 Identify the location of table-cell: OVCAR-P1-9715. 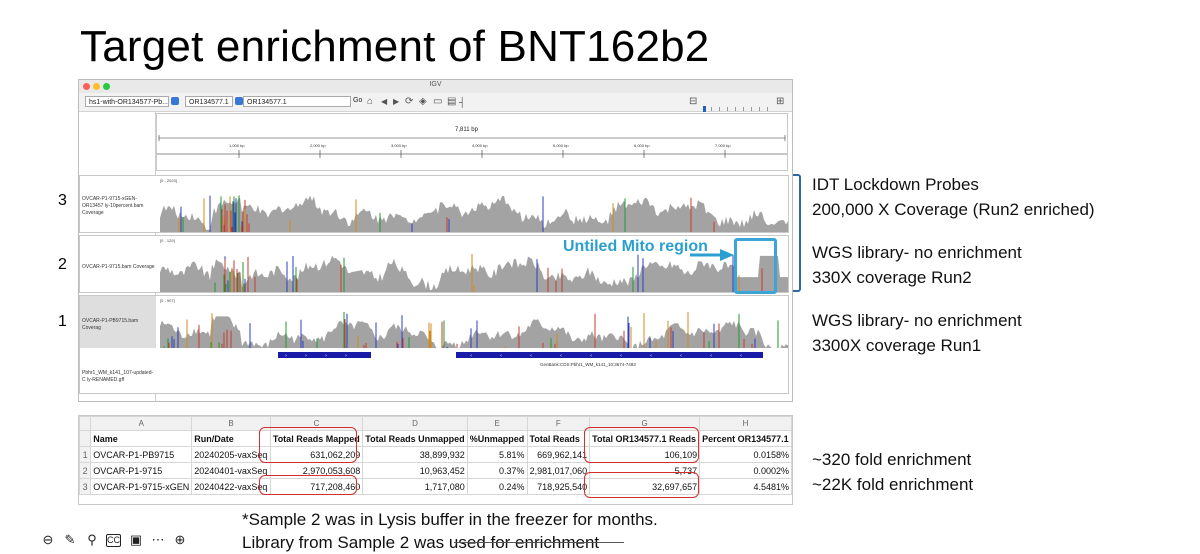
(141, 470).